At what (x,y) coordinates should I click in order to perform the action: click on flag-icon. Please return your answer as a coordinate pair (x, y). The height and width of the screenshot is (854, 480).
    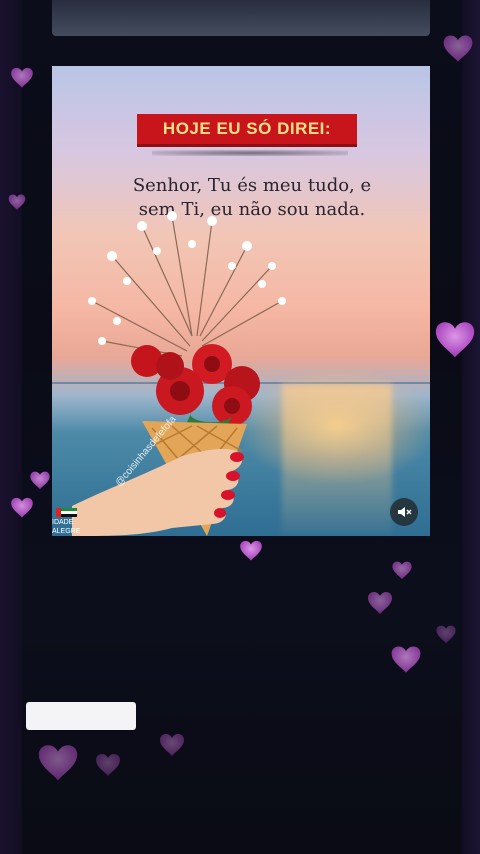
    Looking at the image, I should click on (66, 512).